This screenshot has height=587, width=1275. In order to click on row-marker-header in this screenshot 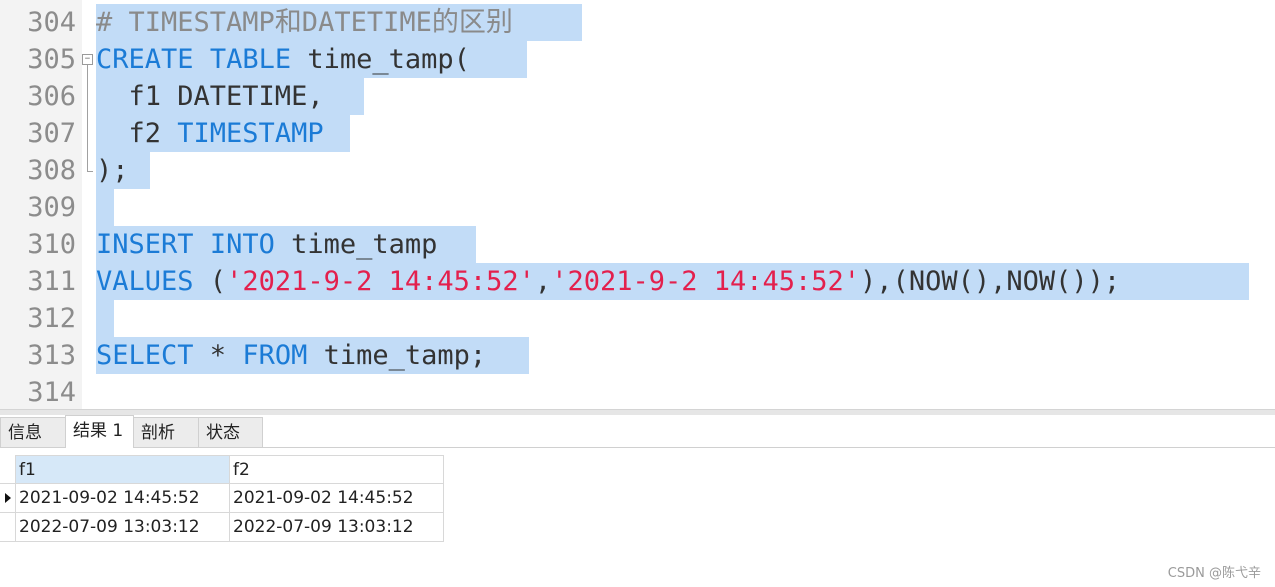, I will do `click(8, 469)`.